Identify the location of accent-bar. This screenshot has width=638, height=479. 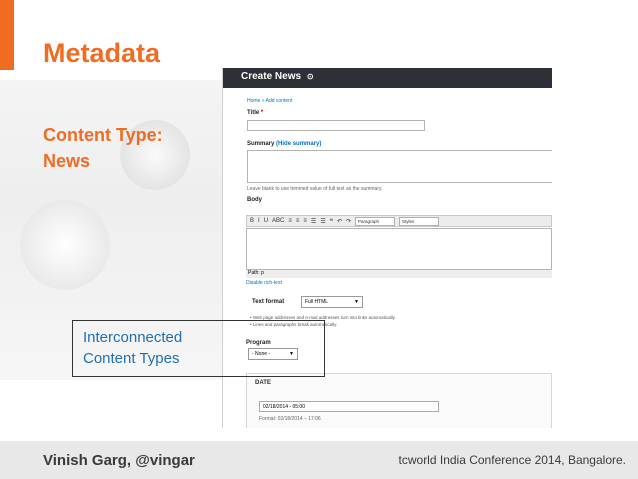
(7, 35).